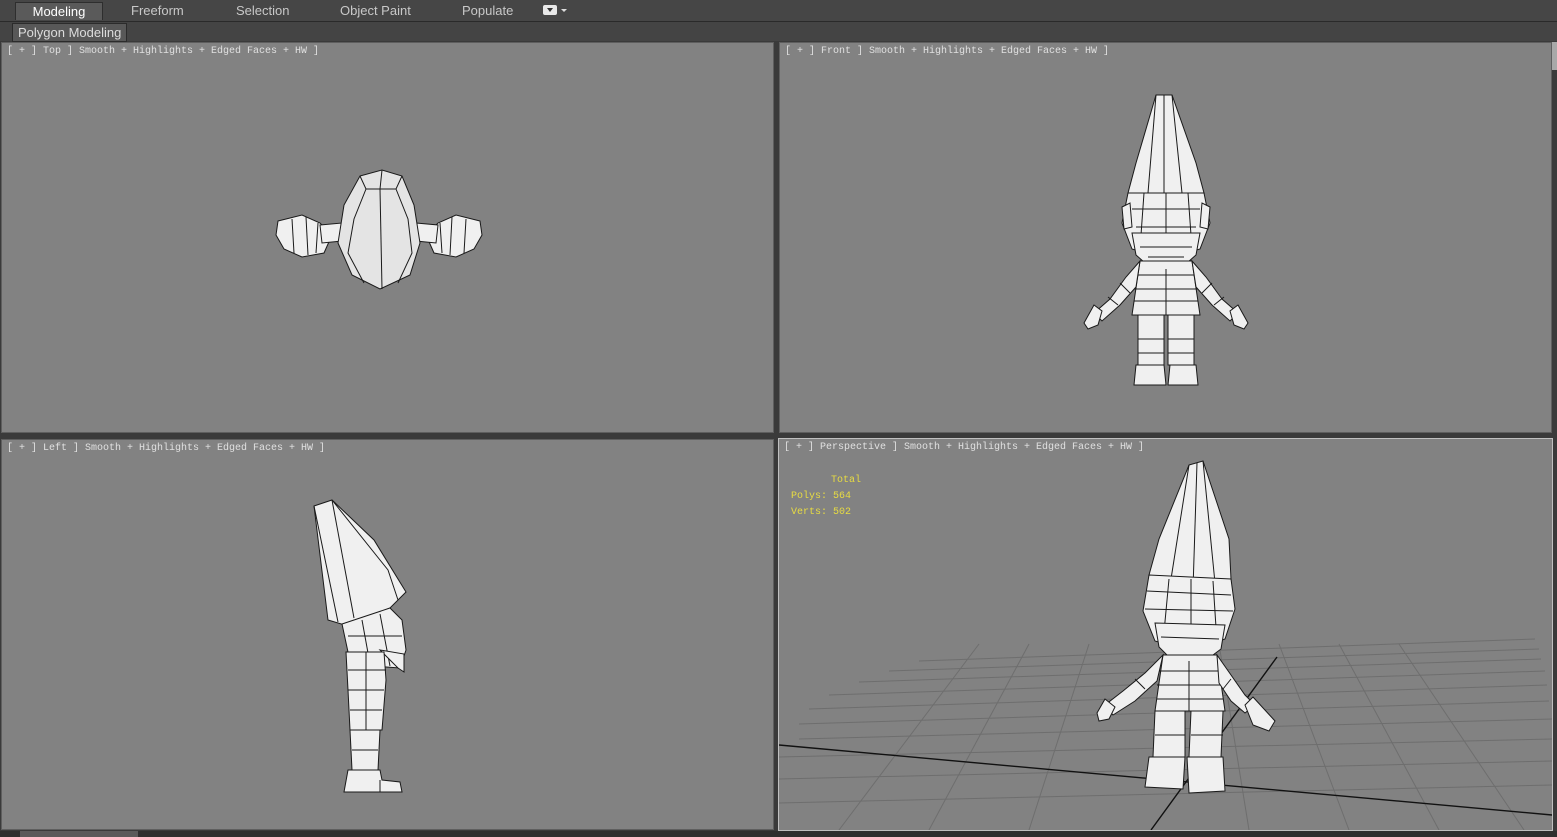  What do you see at coordinates (550, 10) in the screenshot?
I see `dropdown-icon` at bounding box center [550, 10].